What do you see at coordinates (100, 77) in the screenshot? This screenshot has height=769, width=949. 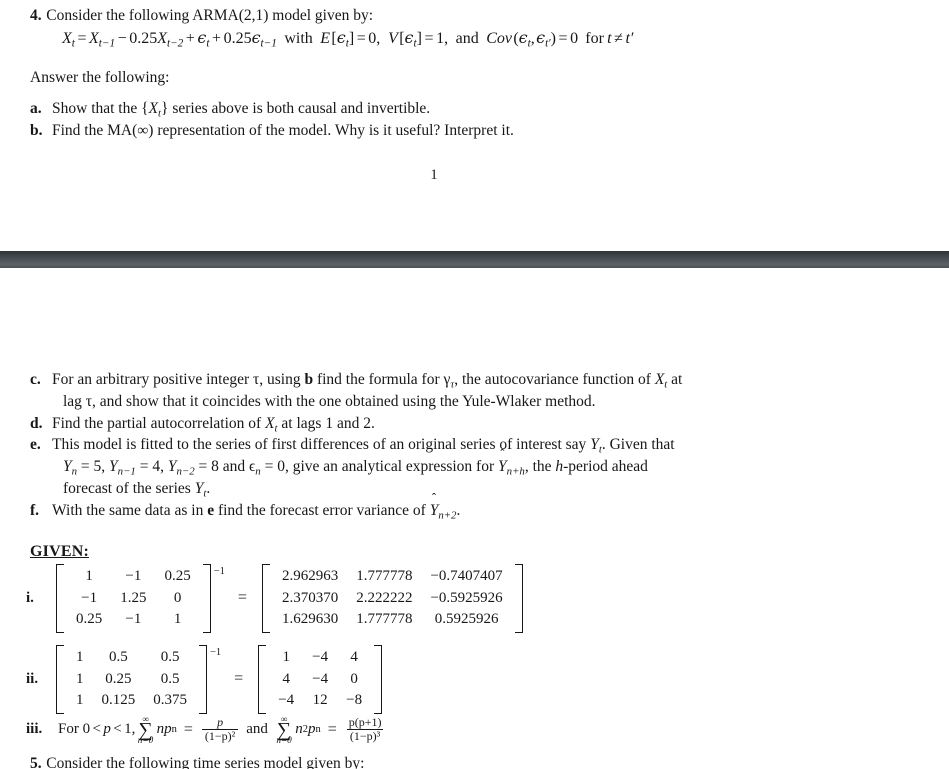 I see `answer-instruction: Answer the following:` at bounding box center [100, 77].